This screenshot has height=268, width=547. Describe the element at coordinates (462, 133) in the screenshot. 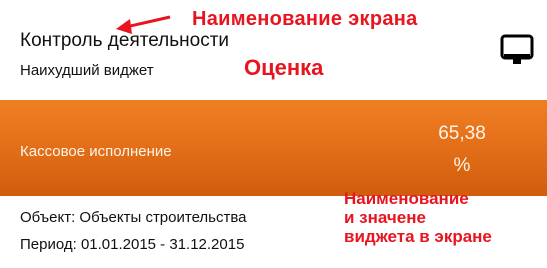

I see `widget-value: 65,38` at that location.